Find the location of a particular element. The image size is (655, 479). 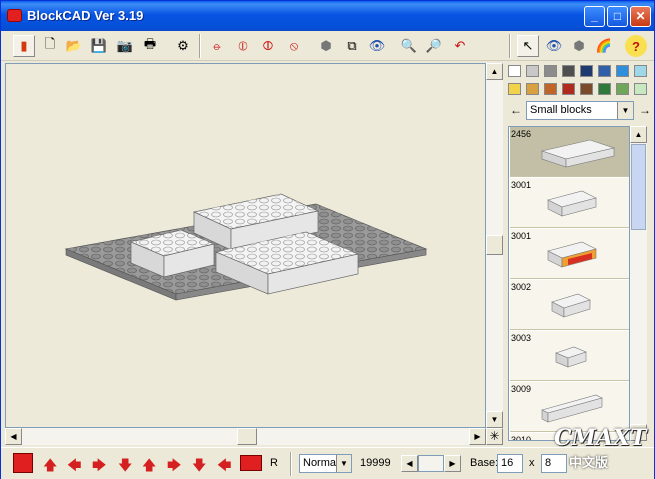

move-left-icon: 🡄 is located at coordinates (74, 467).